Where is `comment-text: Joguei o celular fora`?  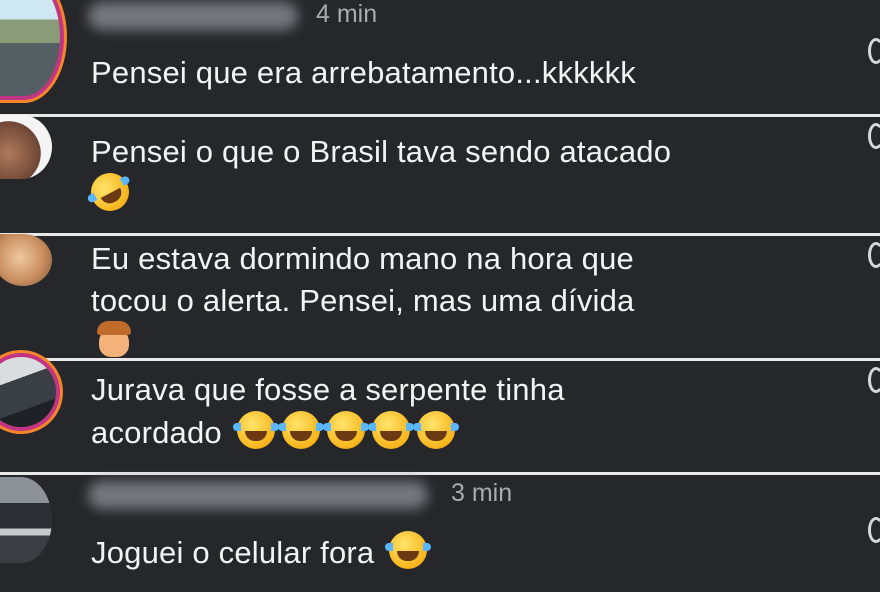 comment-text: Joguei o celular fora is located at coordinates (262, 552).